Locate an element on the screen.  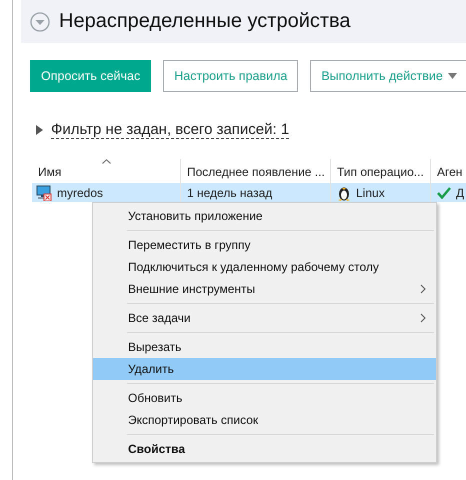
table-cell: myredos is located at coordinates (80, 193).